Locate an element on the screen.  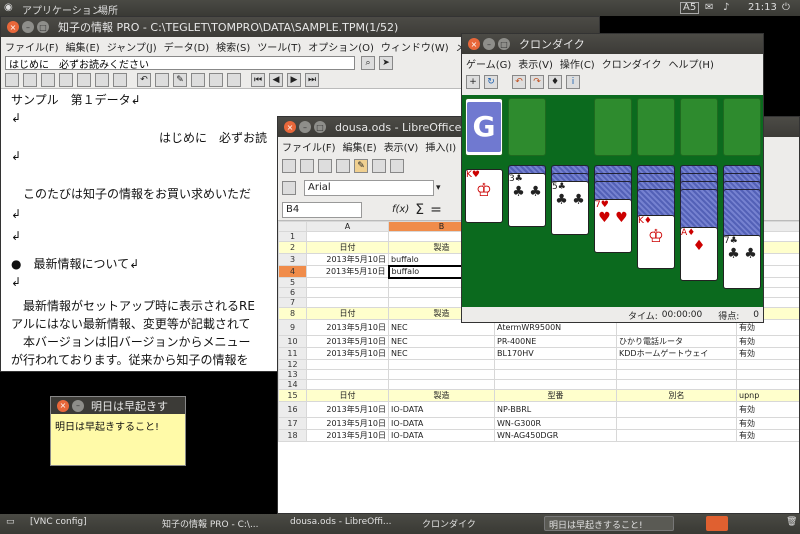
editor-menu-item: ツール(T) is located at coordinates (279, 46).